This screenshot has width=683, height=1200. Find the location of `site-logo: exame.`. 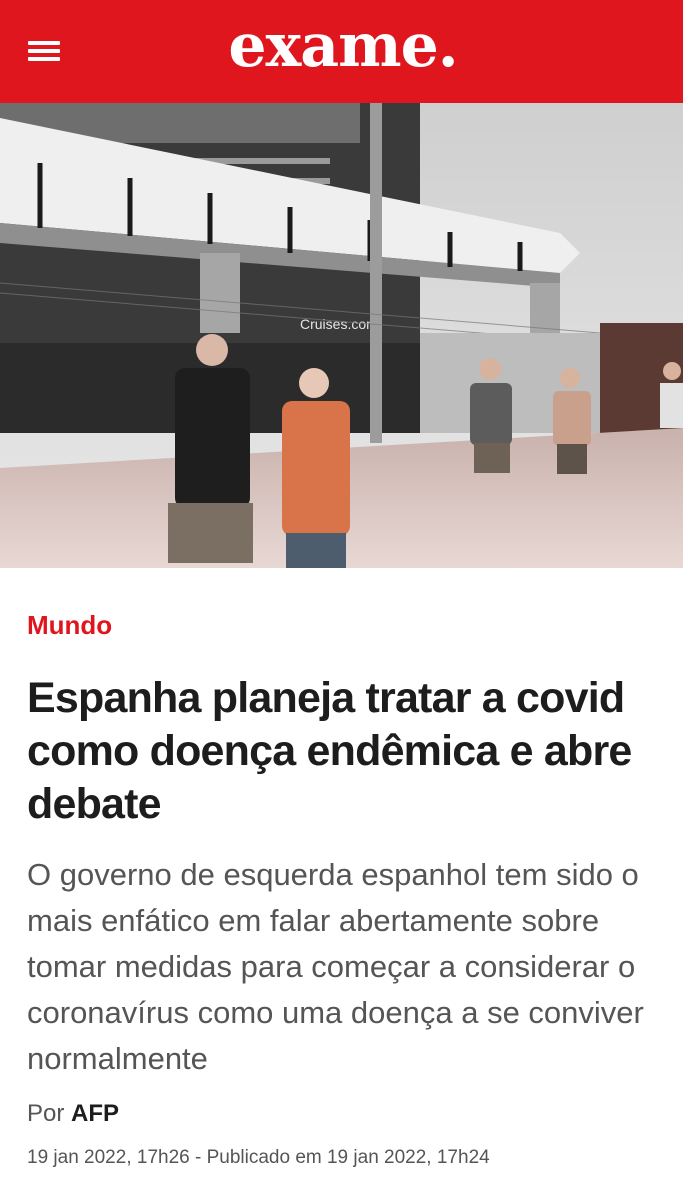

site-logo: exame. is located at coordinates (343, 46).